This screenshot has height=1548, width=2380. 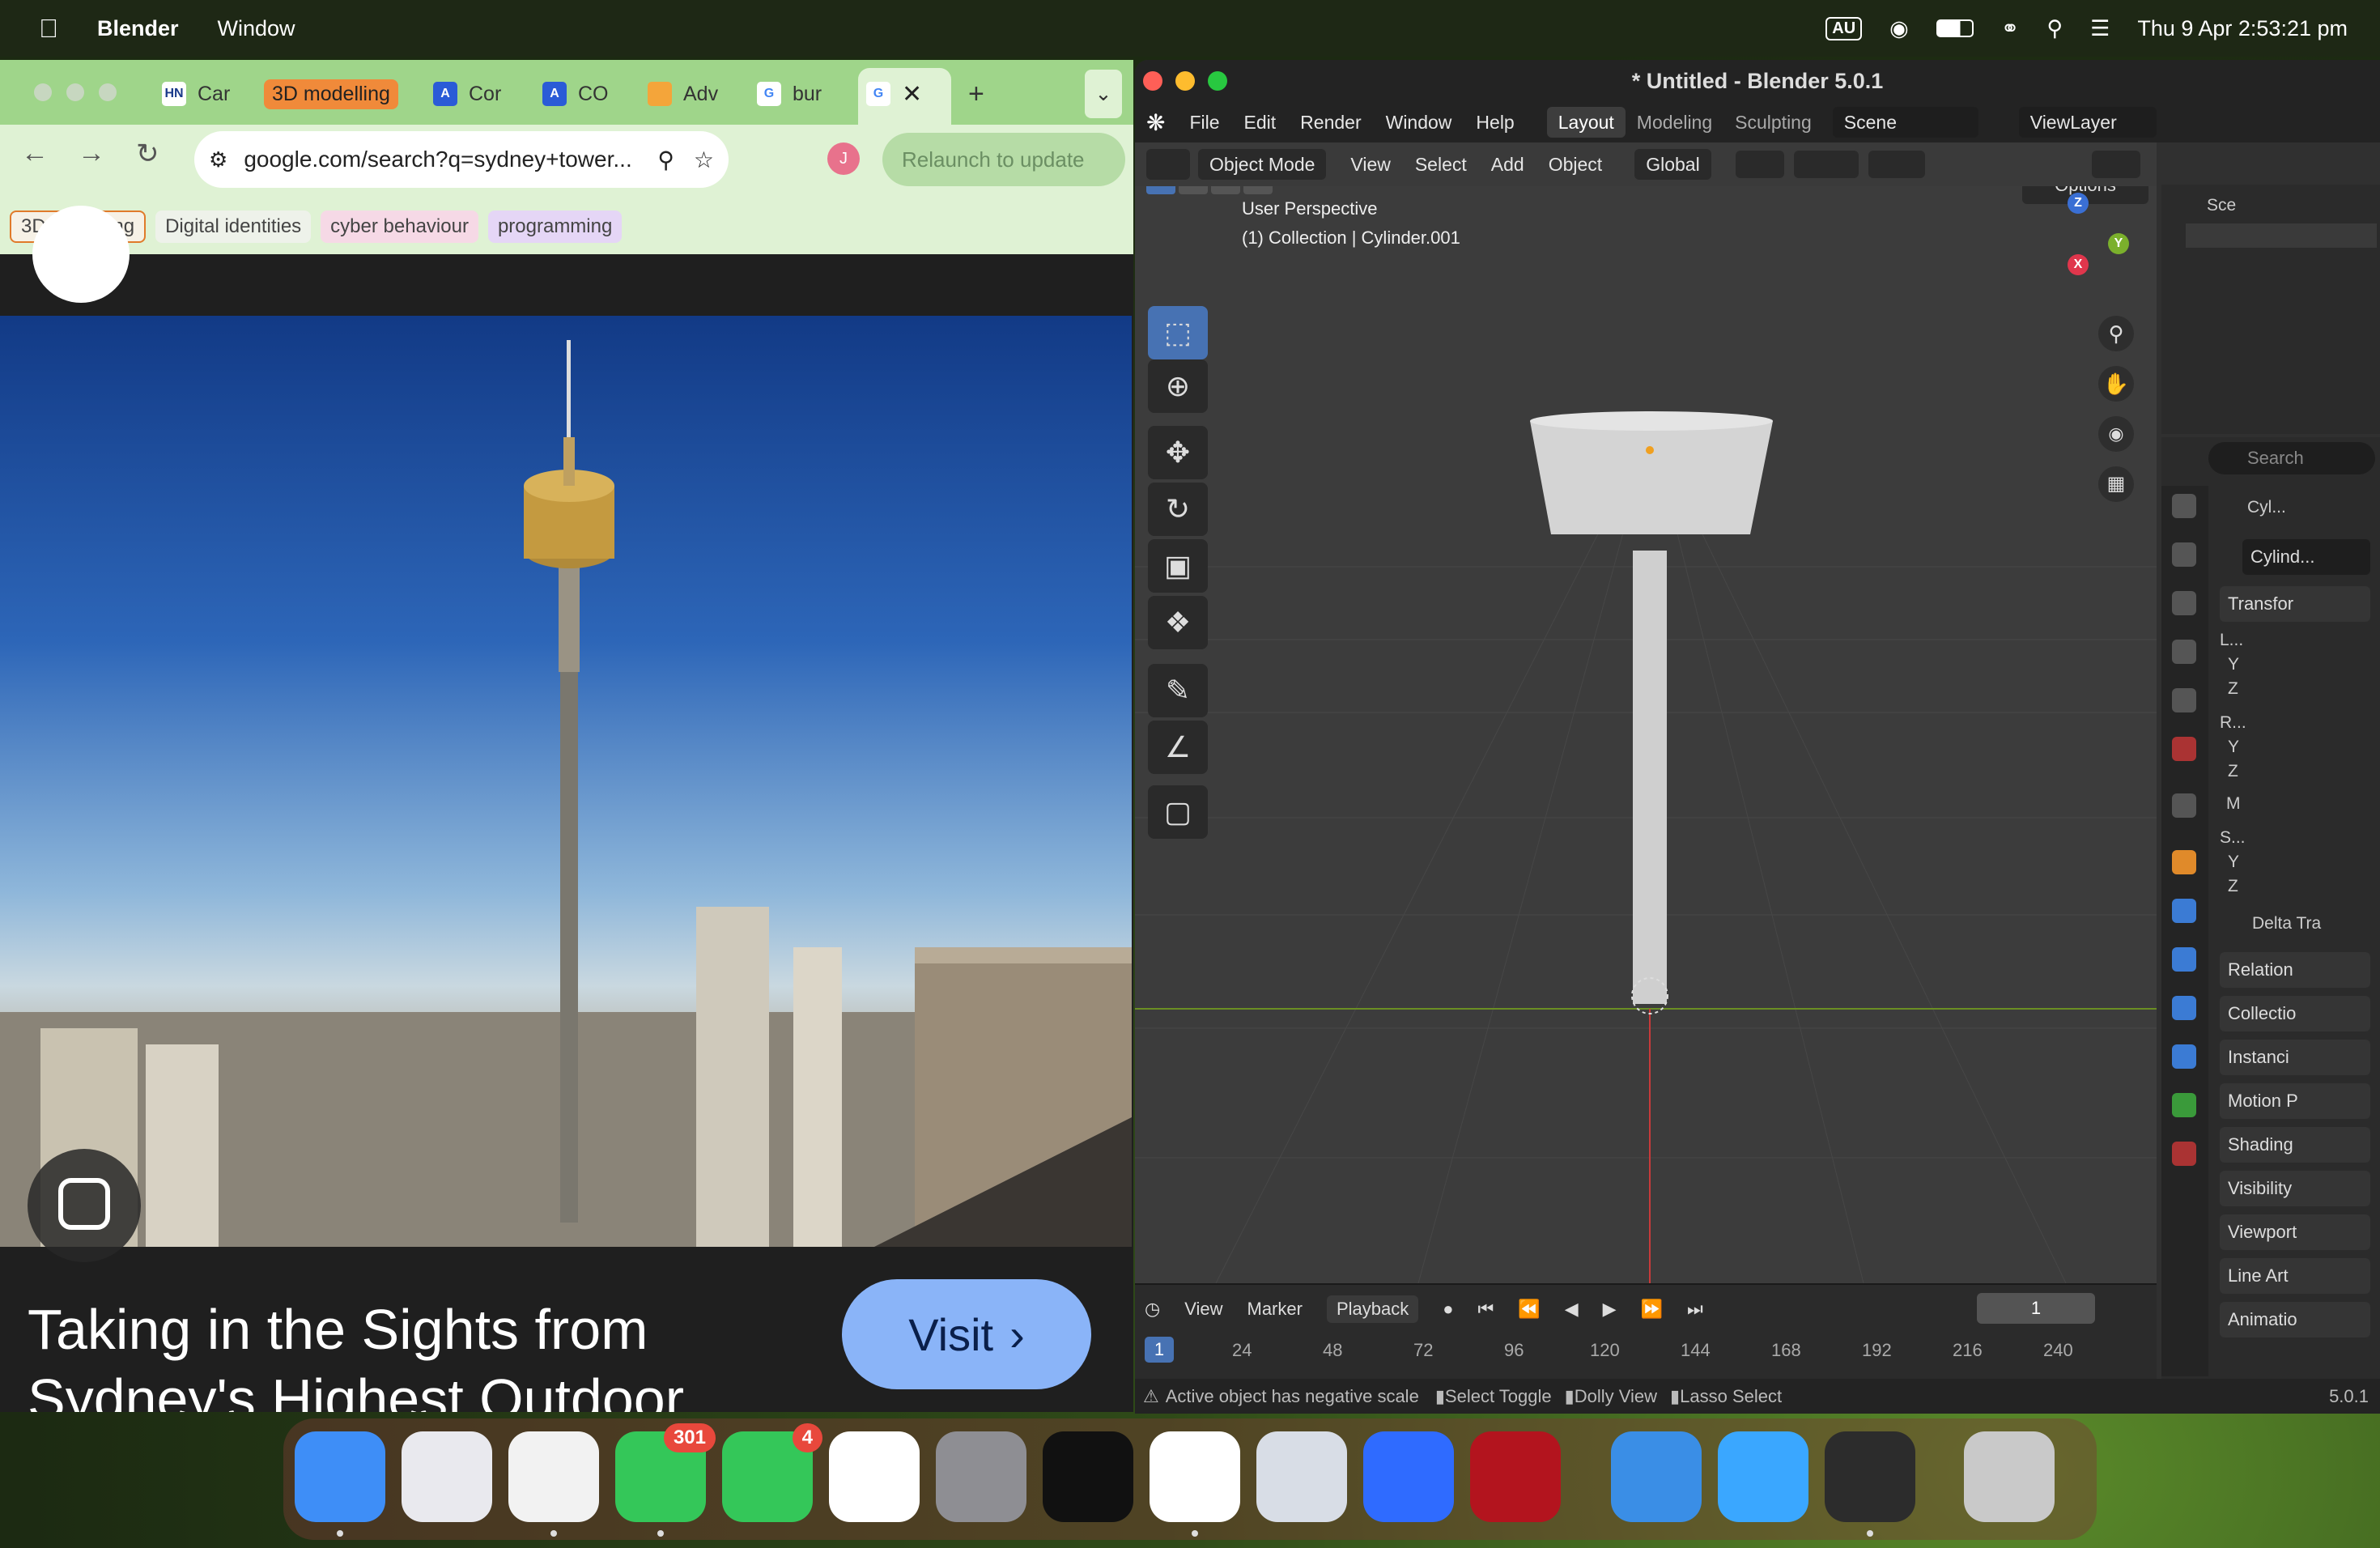 What do you see at coordinates (2295, 1057) in the screenshot?
I see `panel-instancing: Instanci` at bounding box center [2295, 1057].